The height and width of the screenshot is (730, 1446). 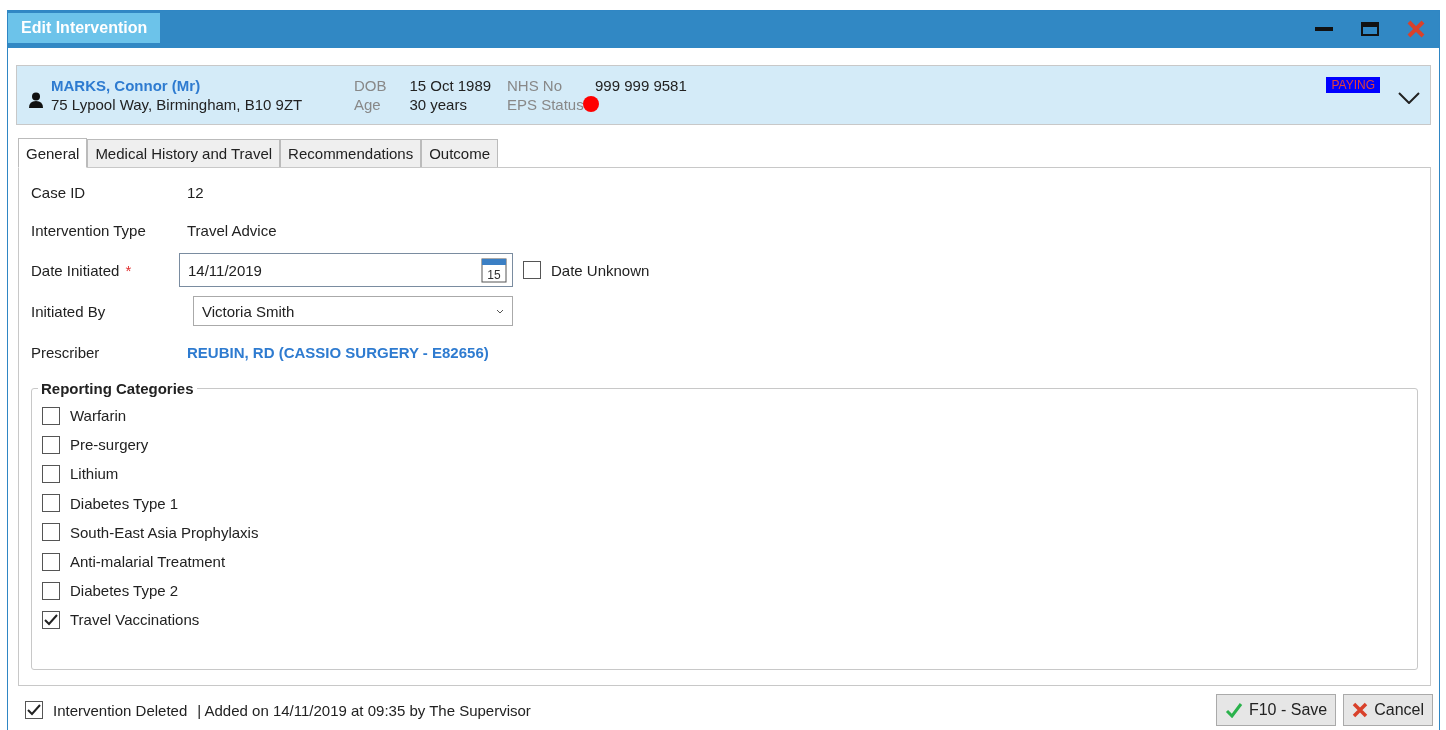 What do you see at coordinates (202, 85) in the screenshot?
I see `patient-name: MARKS, Connor (Mr)` at bounding box center [202, 85].